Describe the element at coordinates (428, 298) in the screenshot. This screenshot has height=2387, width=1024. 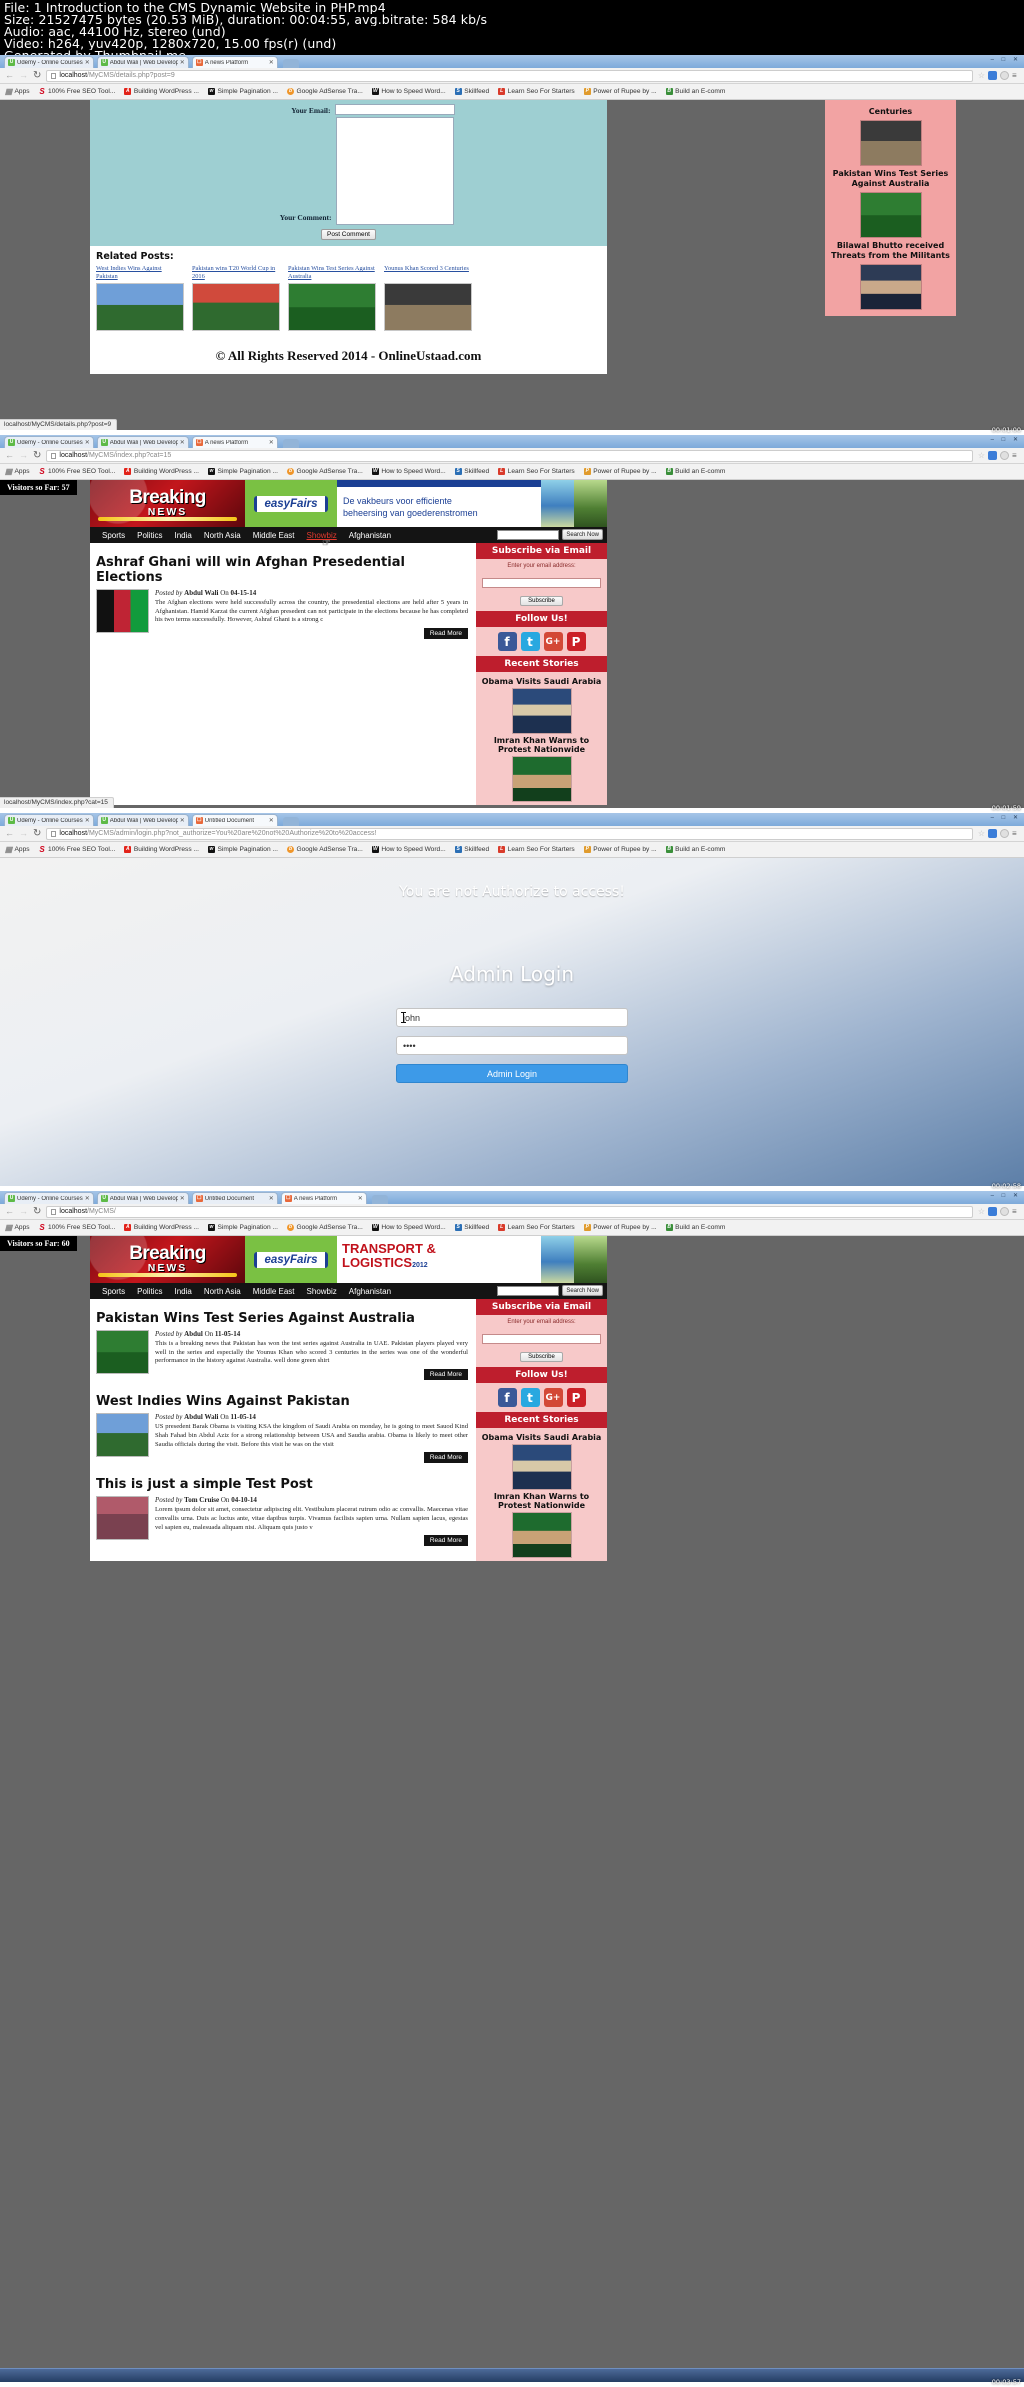
I see `related-post-item: Younus Khan Scored 3 Centuries` at that location.